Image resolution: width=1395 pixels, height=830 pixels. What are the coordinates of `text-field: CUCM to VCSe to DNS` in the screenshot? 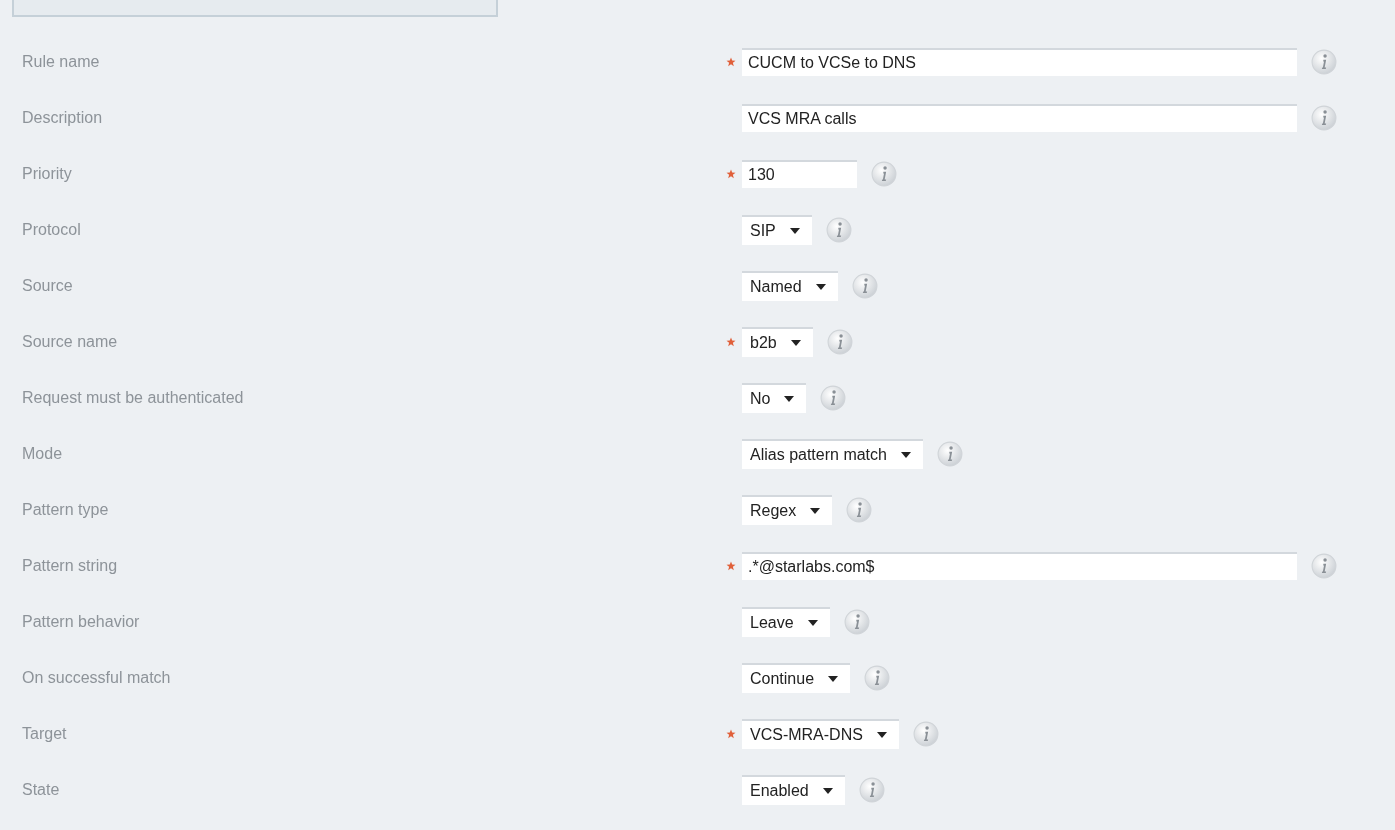 It's located at (1019, 62).